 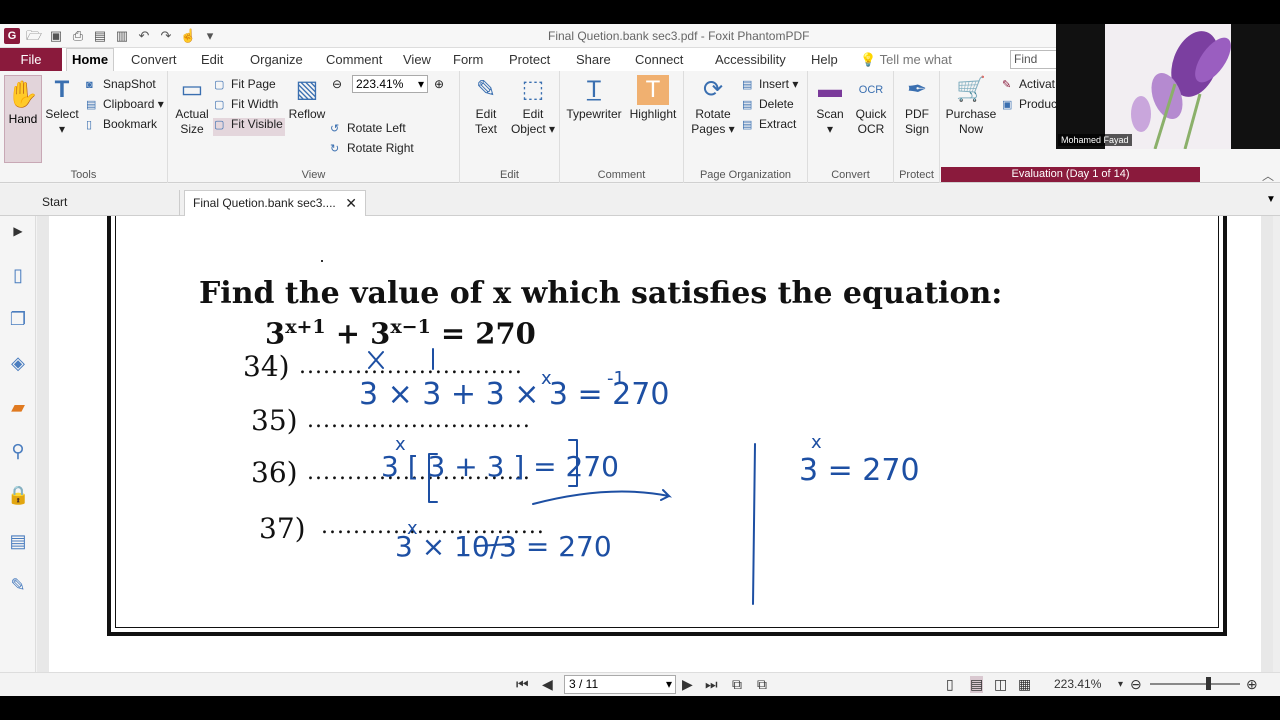 What do you see at coordinates (18, 231) in the screenshot?
I see `expand-panel-icon: ▶` at bounding box center [18, 231].